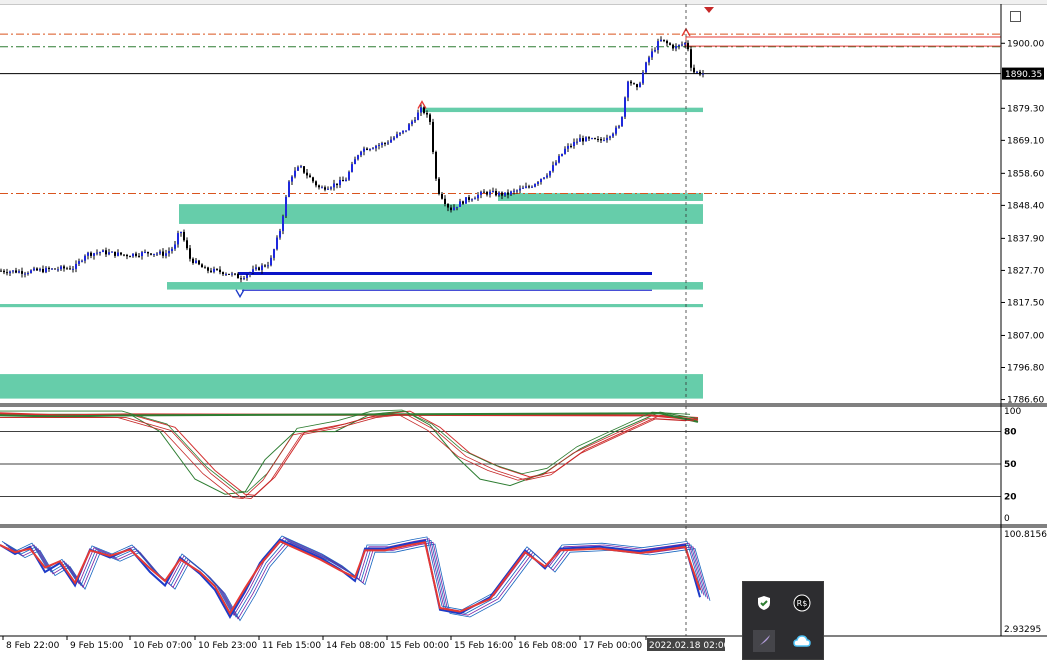  I want to click on time-tick-label: 15 Feb 00:00, so click(419, 646).